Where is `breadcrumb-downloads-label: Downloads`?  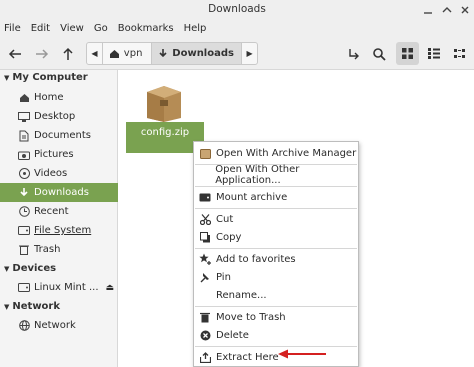 breadcrumb-downloads-label: Downloads is located at coordinates (203, 53).